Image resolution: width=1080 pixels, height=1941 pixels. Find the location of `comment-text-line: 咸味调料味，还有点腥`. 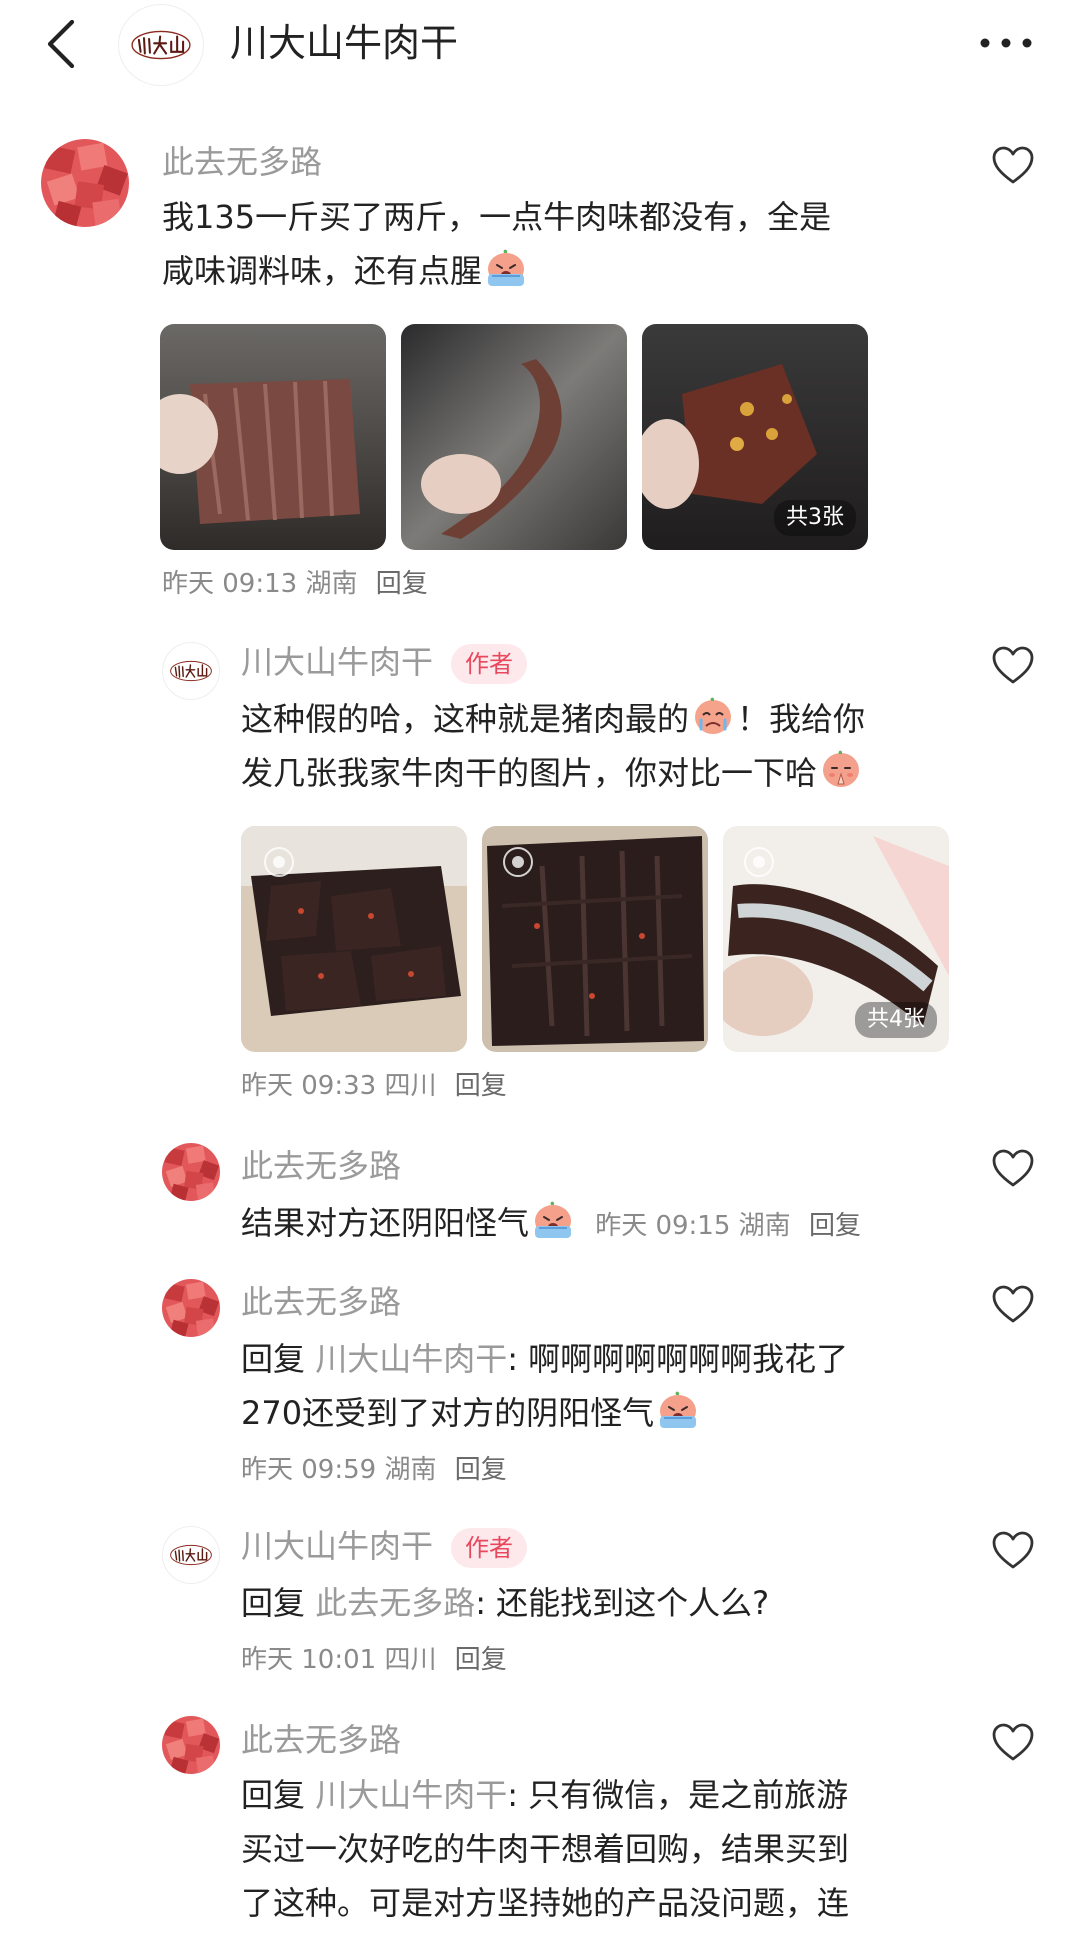

comment-text-line: 咸味调料味，还有点腥 is located at coordinates (322, 271).